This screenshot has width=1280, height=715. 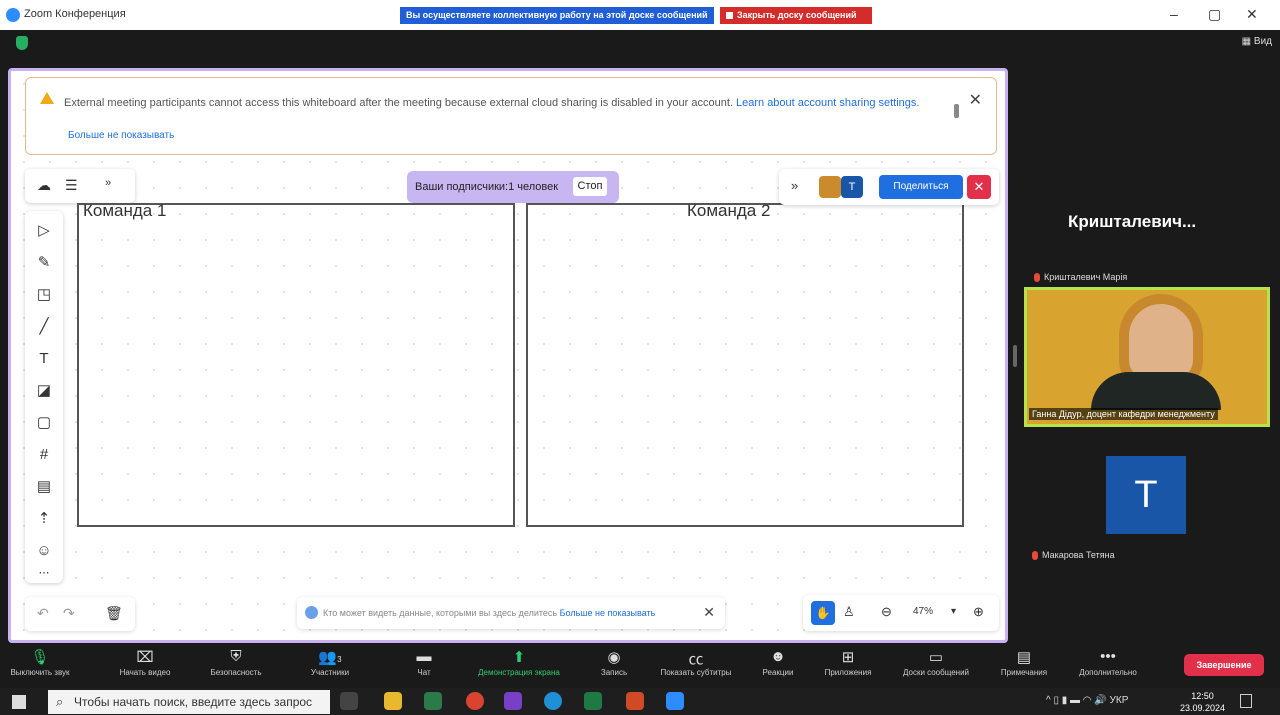 What do you see at coordinates (124, 211) in the screenshot?
I see `frame-1-title: Команда 1` at bounding box center [124, 211].